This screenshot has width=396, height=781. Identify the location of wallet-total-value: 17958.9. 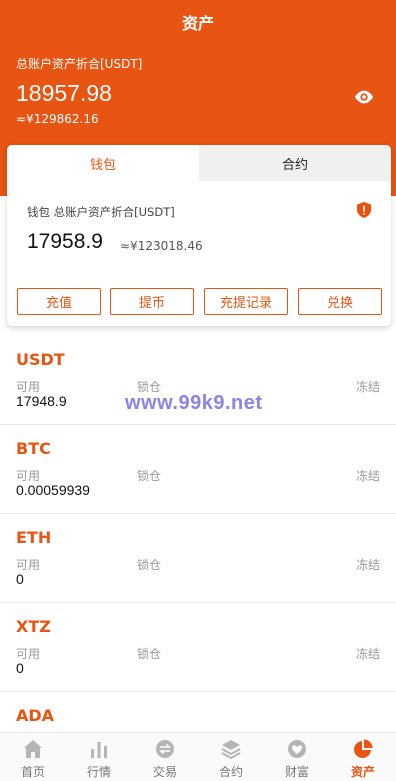
(65, 241).